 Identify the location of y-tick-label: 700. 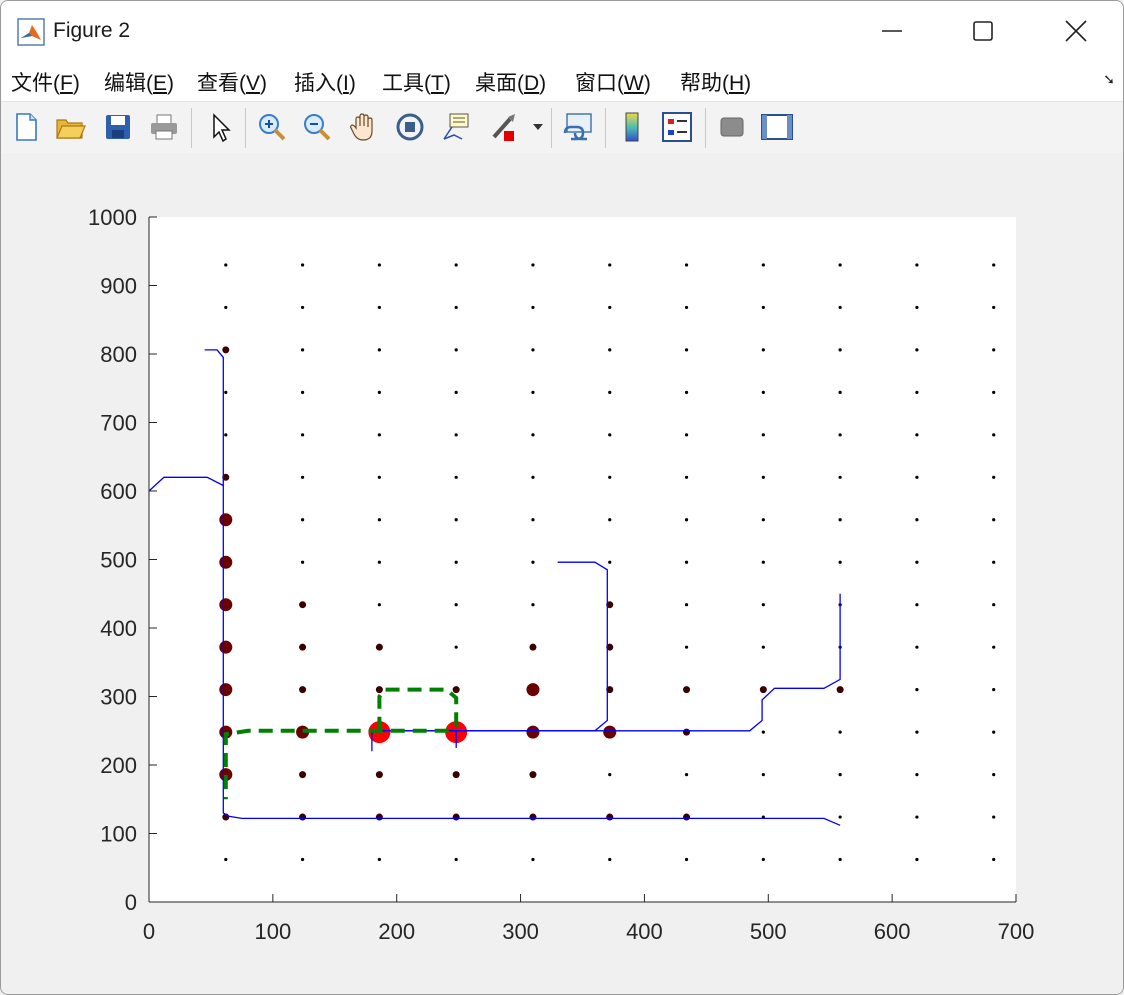
(118, 423).